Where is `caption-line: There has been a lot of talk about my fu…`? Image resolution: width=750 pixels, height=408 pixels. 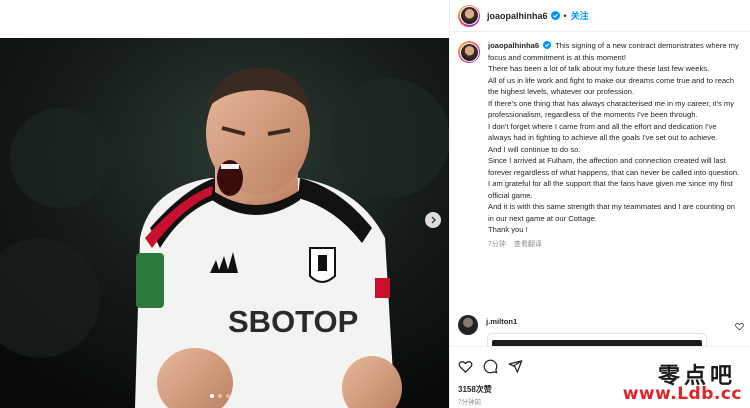 caption-line: There has been a lot of talk about my fu… is located at coordinates (599, 68).